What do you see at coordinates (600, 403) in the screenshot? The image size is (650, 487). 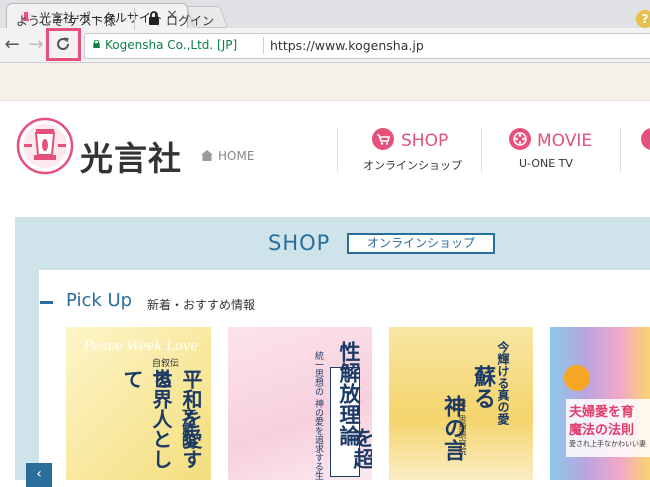 I see `book-cover: 夫婦愛を育 魔法の法則 愛され上手なかわいい妻` at bounding box center [600, 403].